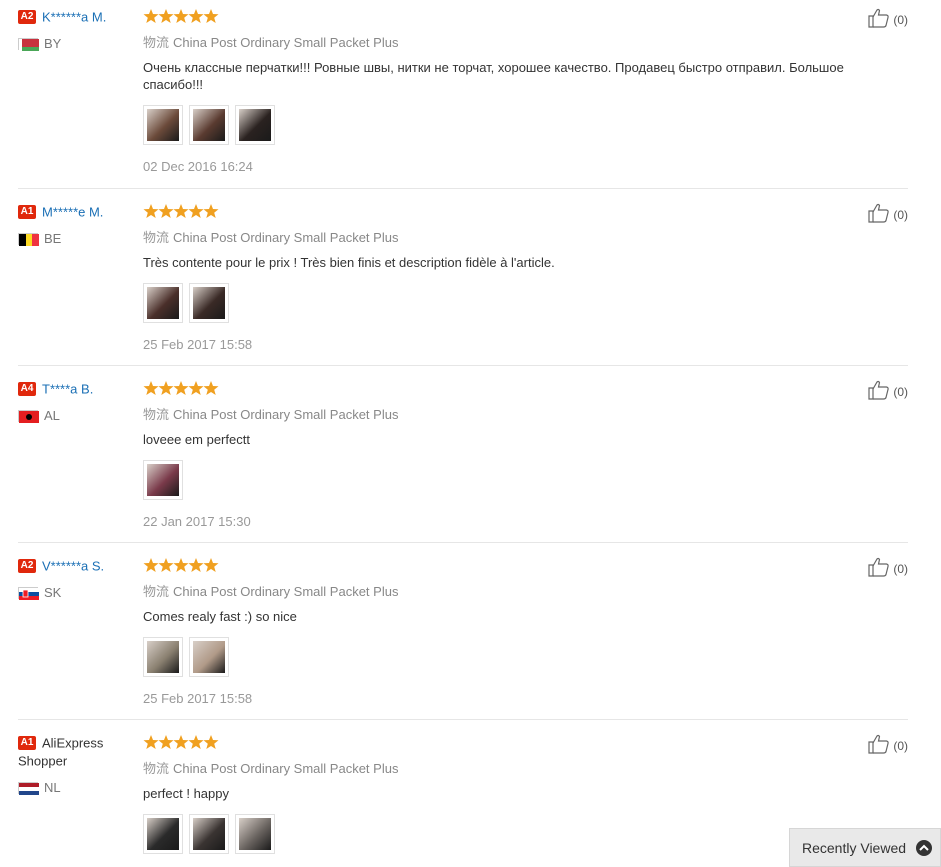 The image size is (941, 867). What do you see at coordinates (53, 238) in the screenshot?
I see `country-code: BE` at bounding box center [53, 238].